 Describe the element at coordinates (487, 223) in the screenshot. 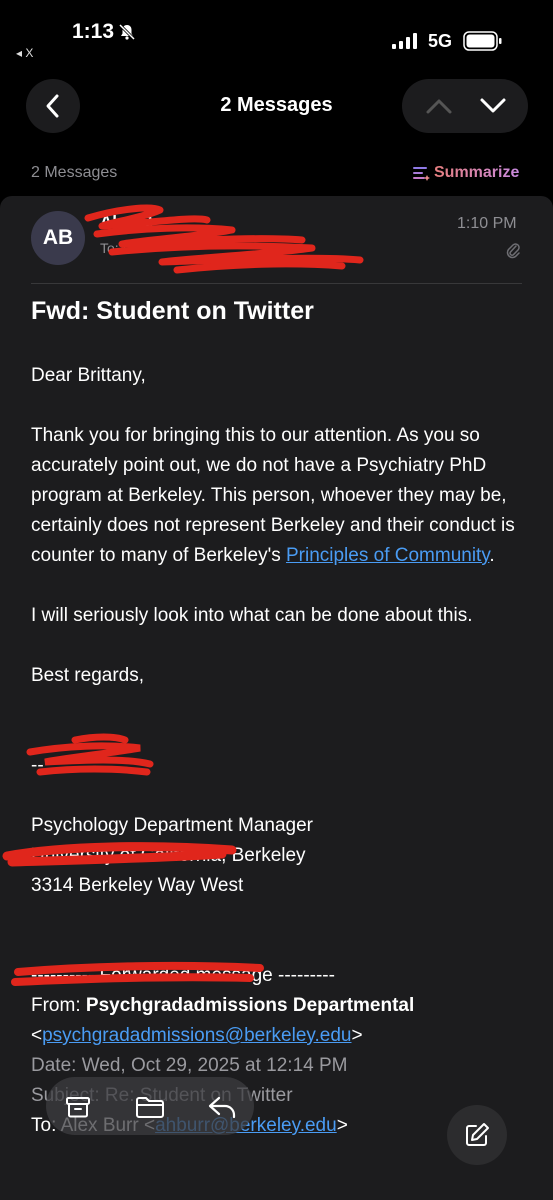

I see `message-time: 1:10 PM` at that location.